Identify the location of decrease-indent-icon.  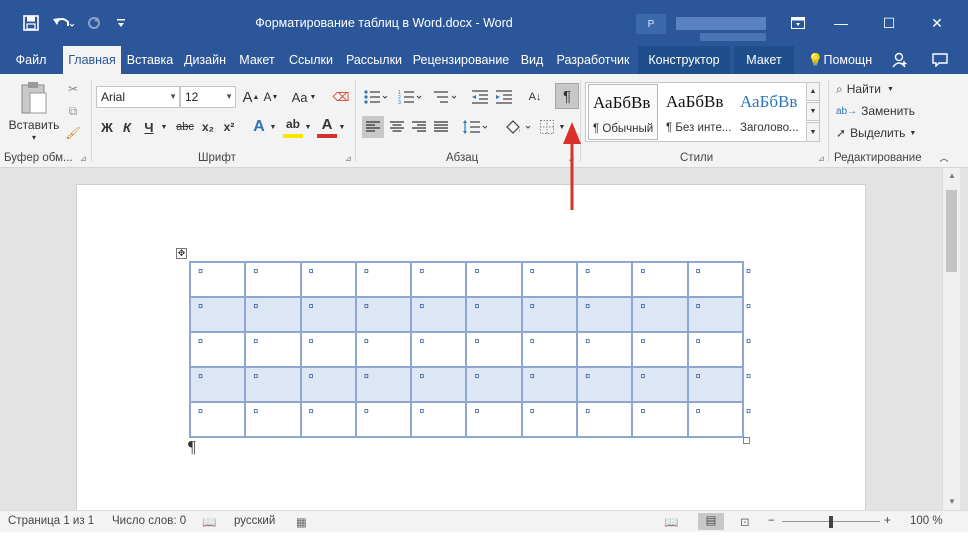
(480, 97).